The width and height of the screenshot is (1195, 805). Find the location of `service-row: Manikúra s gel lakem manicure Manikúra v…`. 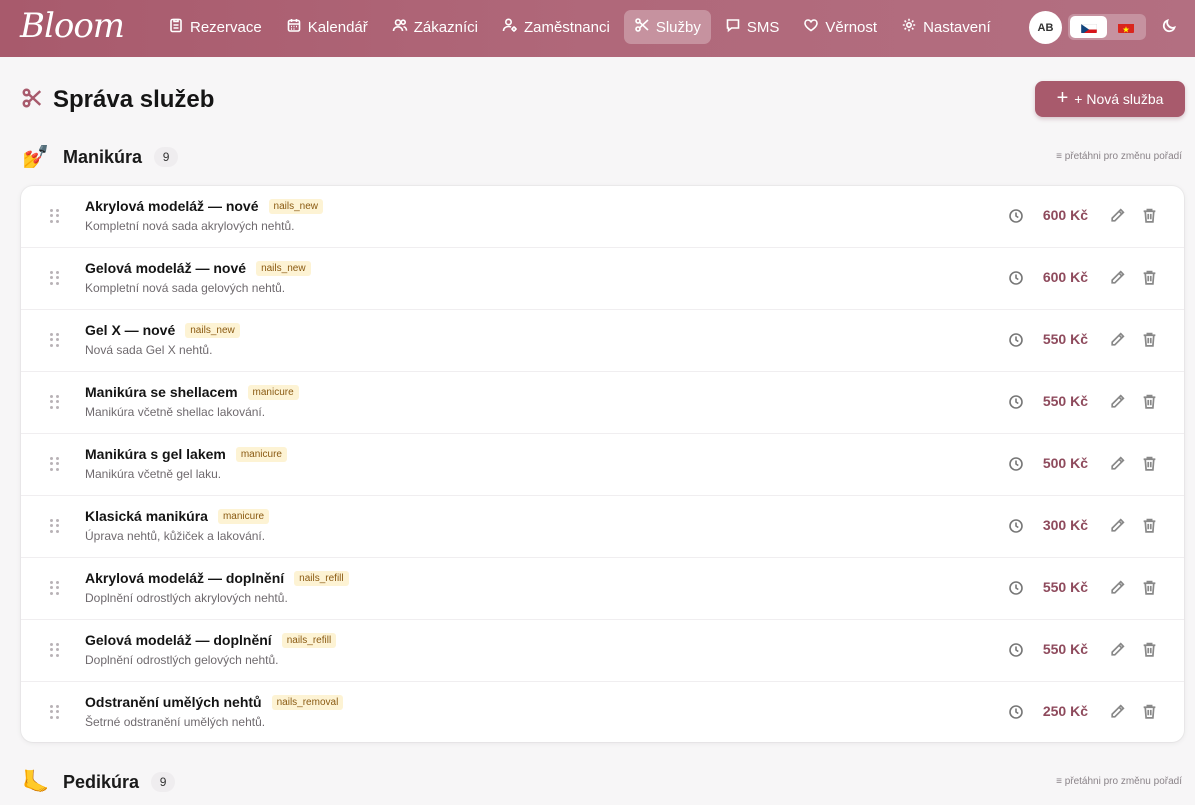

service-row: Manikúra s gel lakem manicure Manikúra v… is located at coordinates (602, 465).